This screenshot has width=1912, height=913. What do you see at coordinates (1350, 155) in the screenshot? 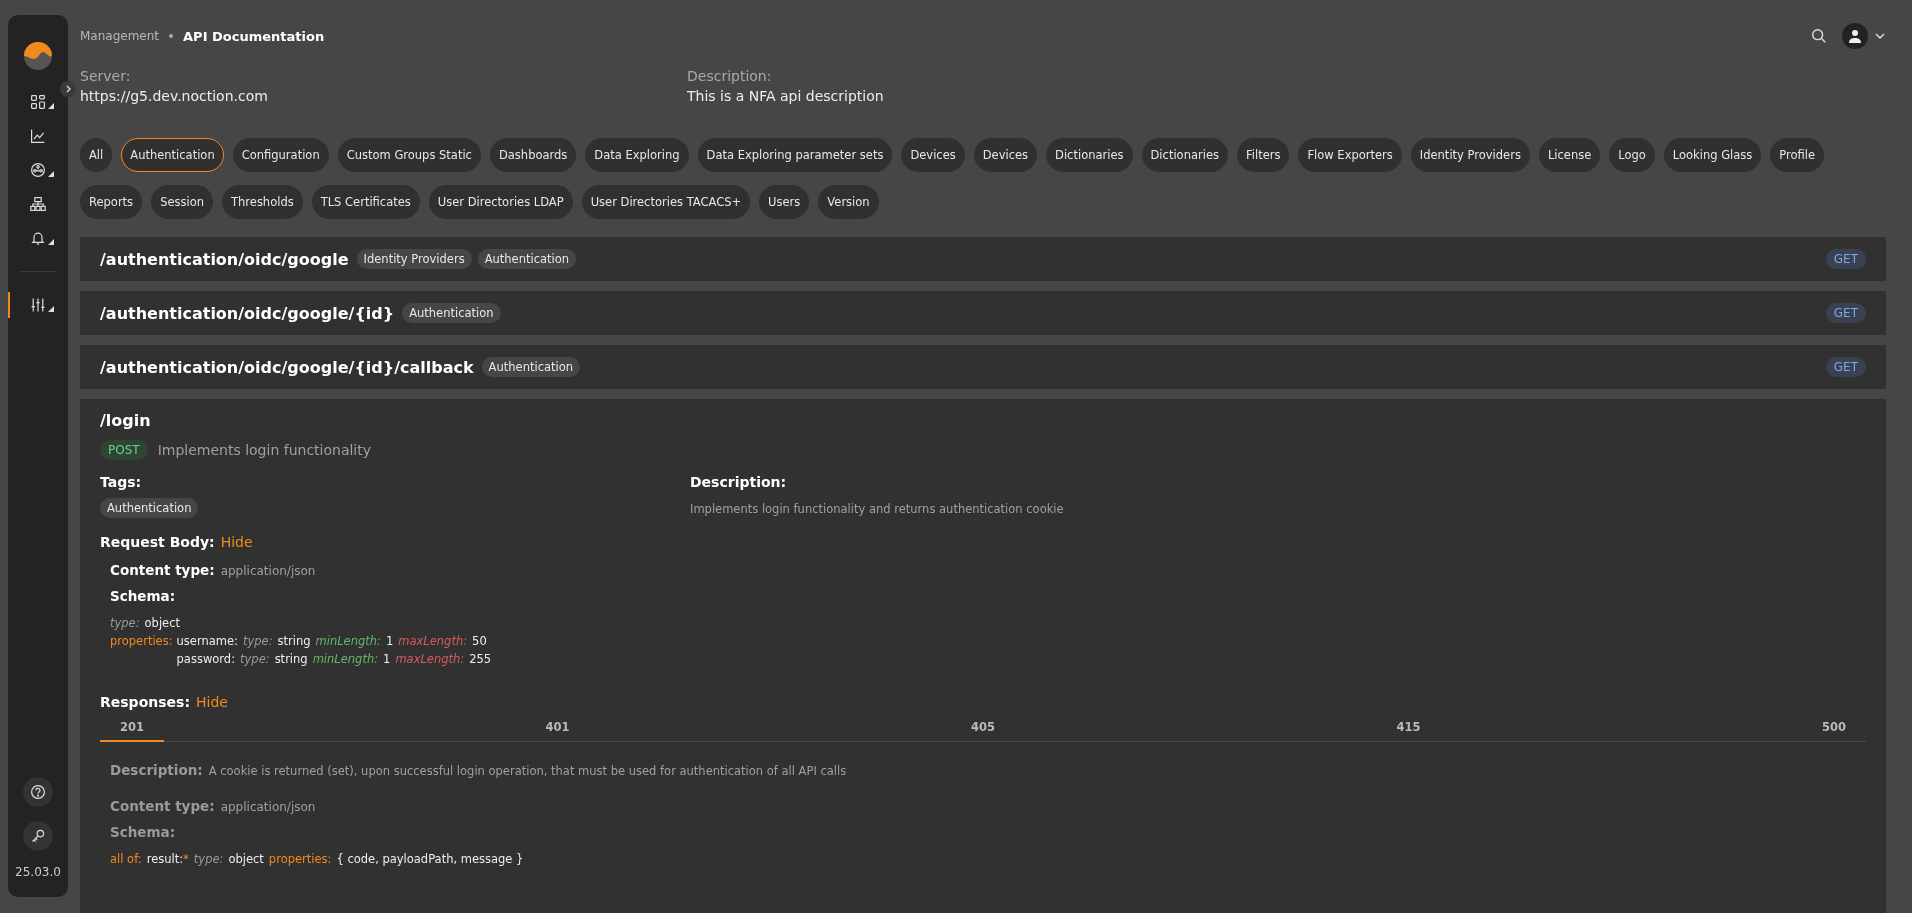
I see `filter-chip: Flow Exporters` at bounding box center [1350, 155].